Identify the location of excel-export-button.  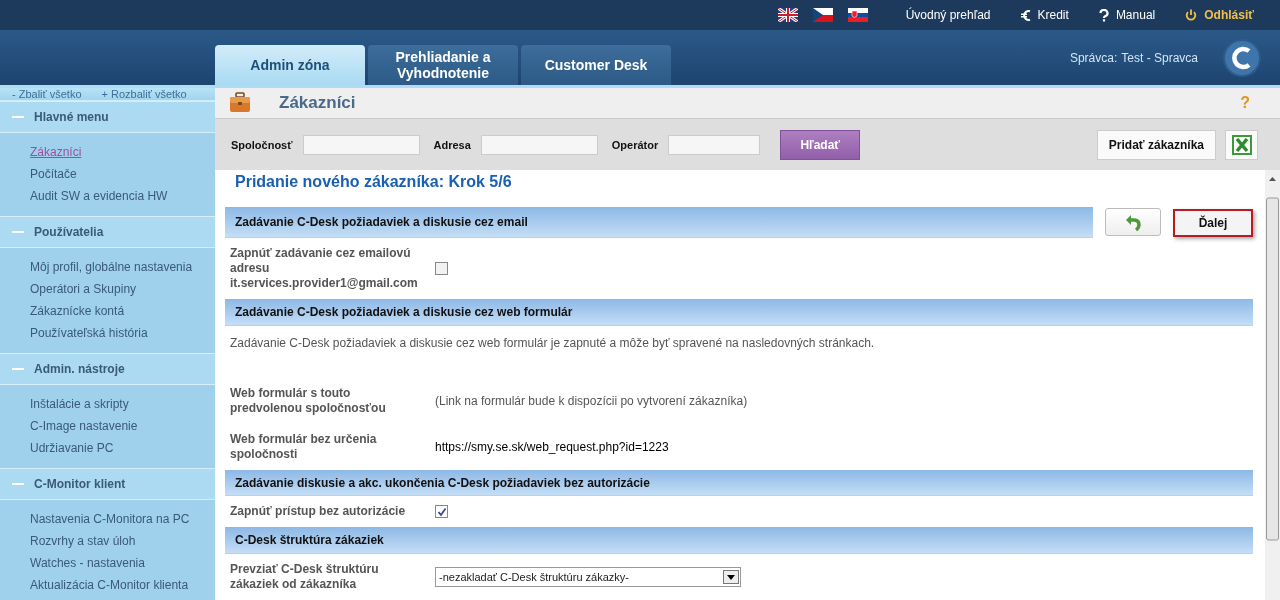
(1241, 144).